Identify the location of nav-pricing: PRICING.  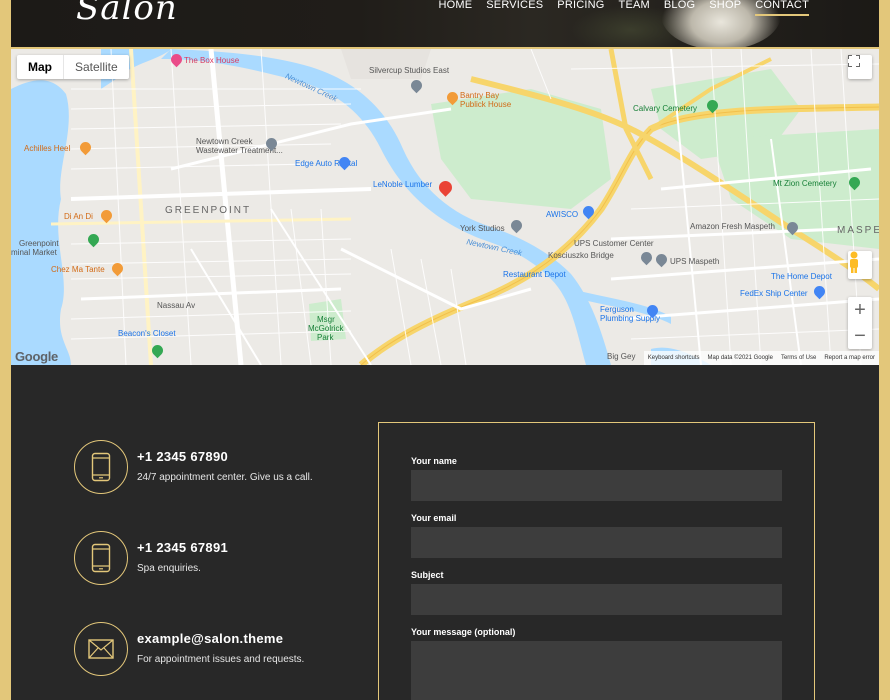
(580, 8).